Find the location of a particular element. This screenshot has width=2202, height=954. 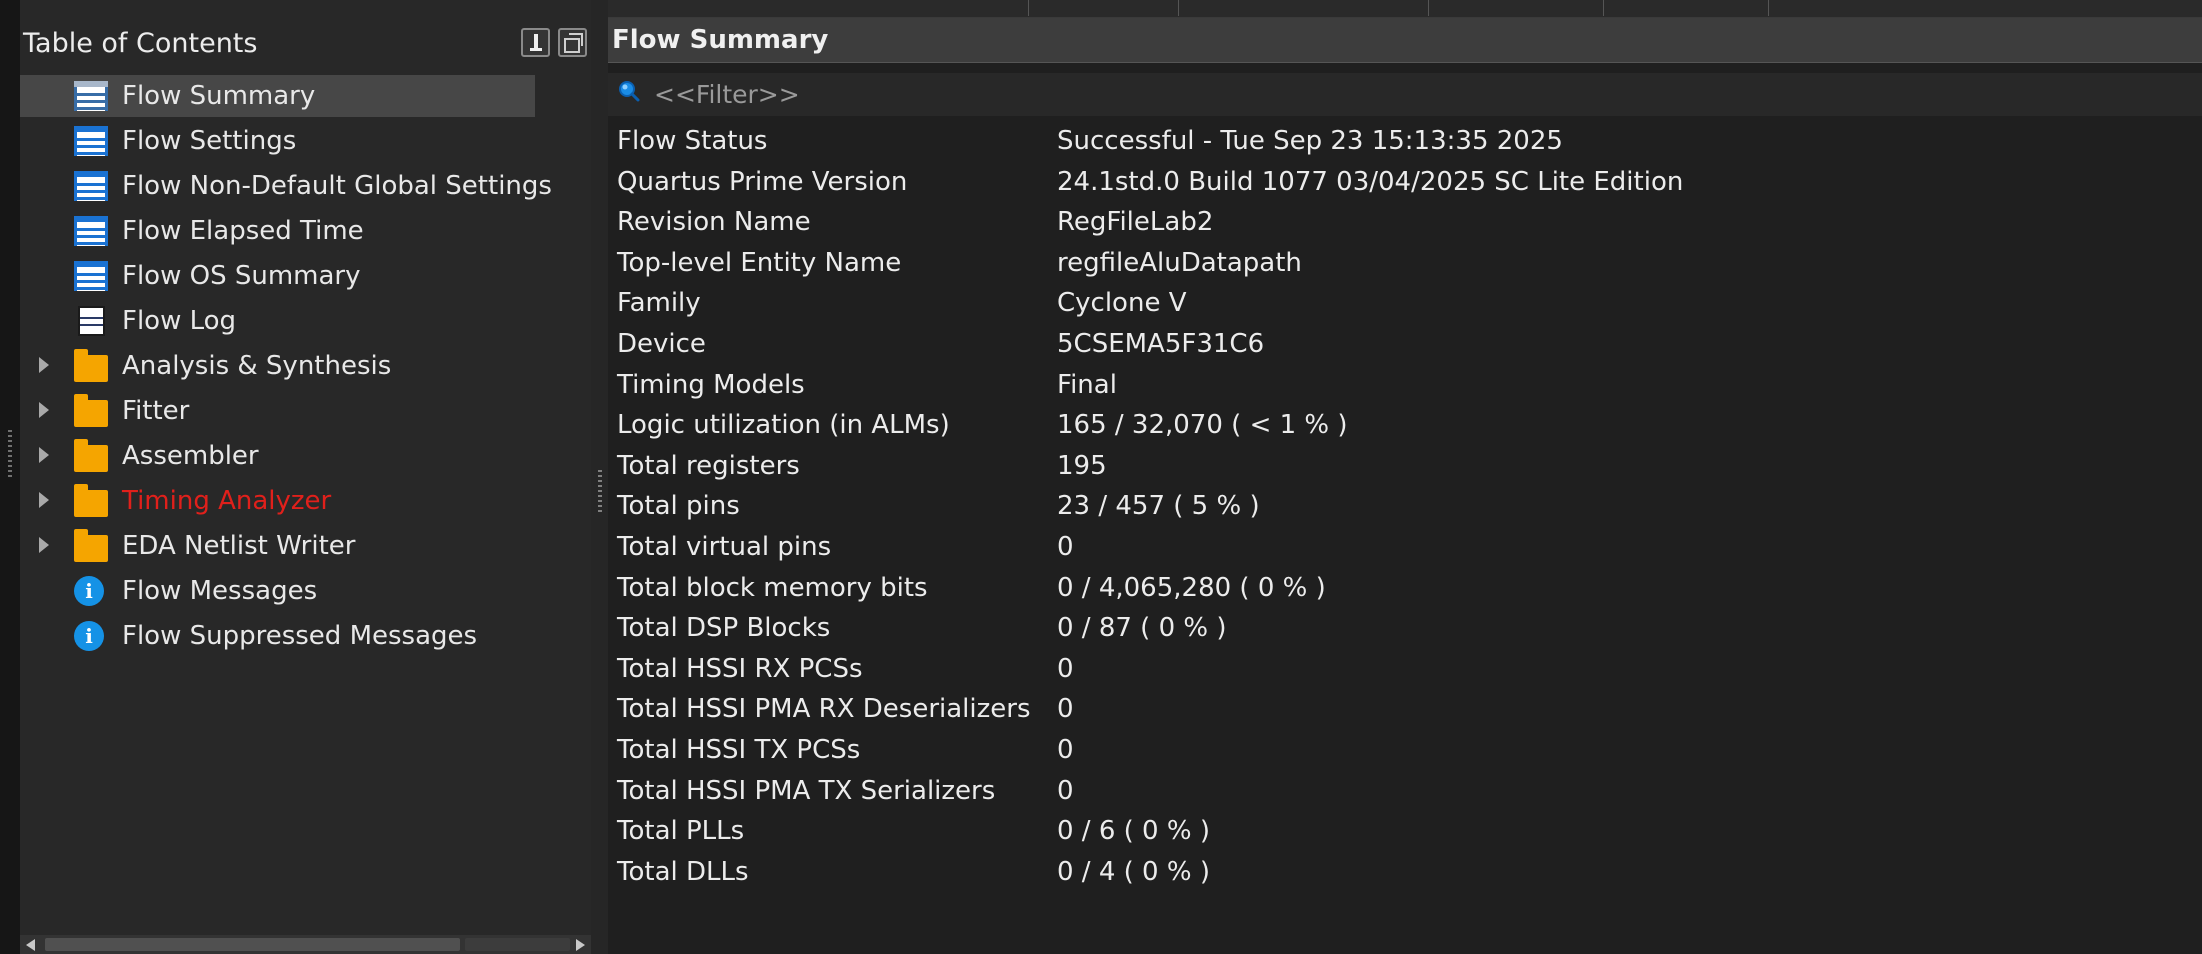

table-row: Total HSSI TX PCSs 0 is located at coordinates (1405, 751).